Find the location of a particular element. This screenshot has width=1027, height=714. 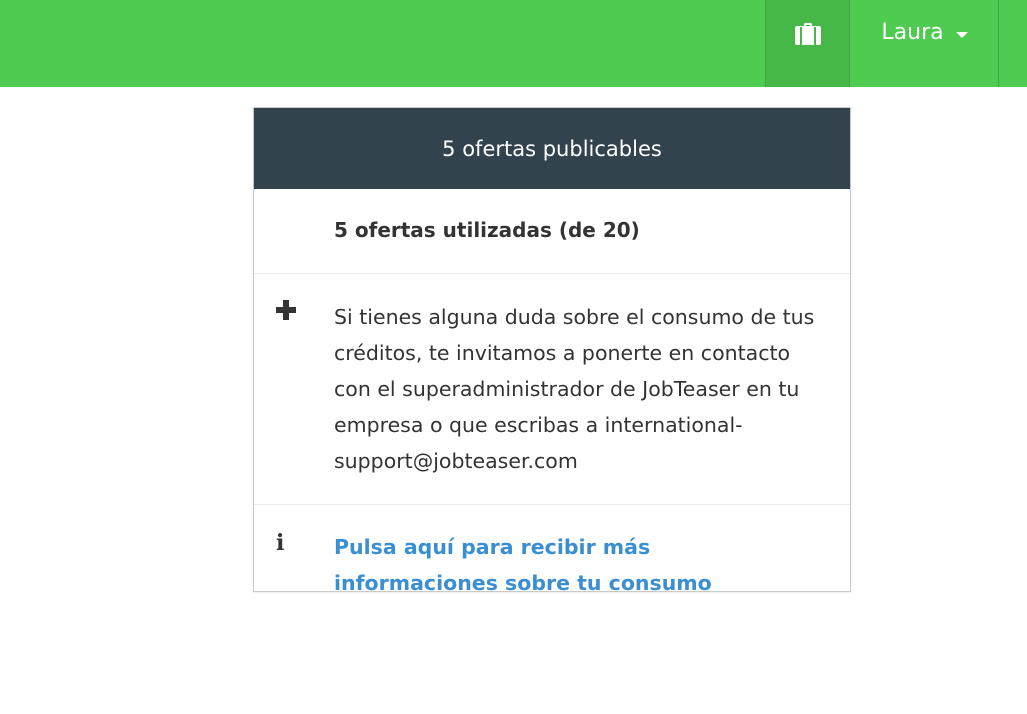

jobs-nav-button is located at coordinates (807, 43).